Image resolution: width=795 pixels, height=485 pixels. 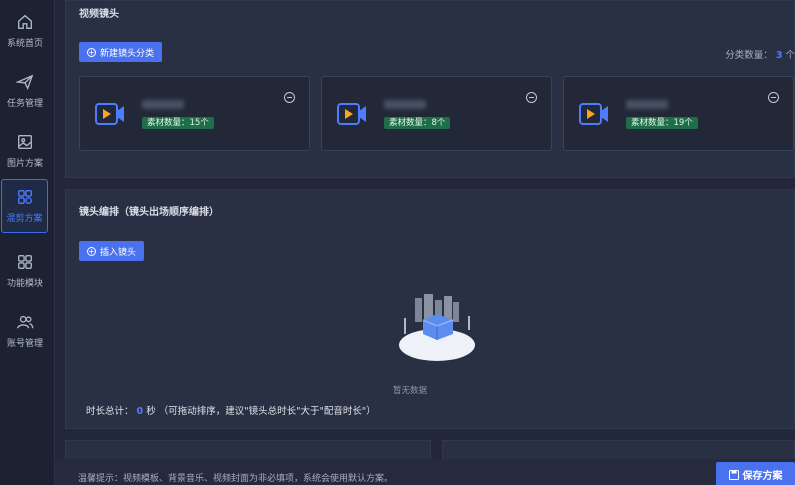 What do you see at coordinates (25, 21) in the screenshot?
I see `home-icon` at bounding box center [25, 21].